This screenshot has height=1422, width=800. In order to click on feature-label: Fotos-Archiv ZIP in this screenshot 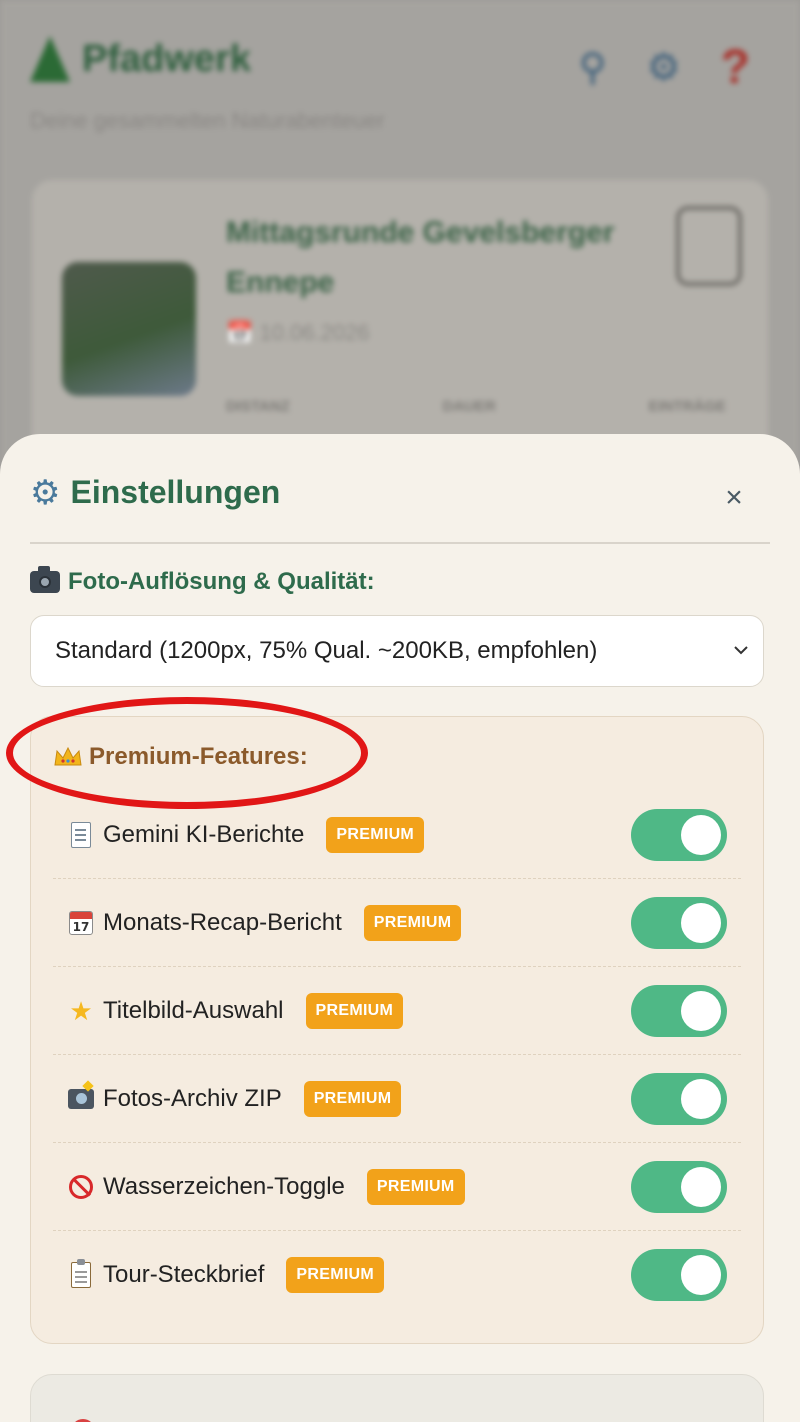, I will do `click(192, 1098)`.